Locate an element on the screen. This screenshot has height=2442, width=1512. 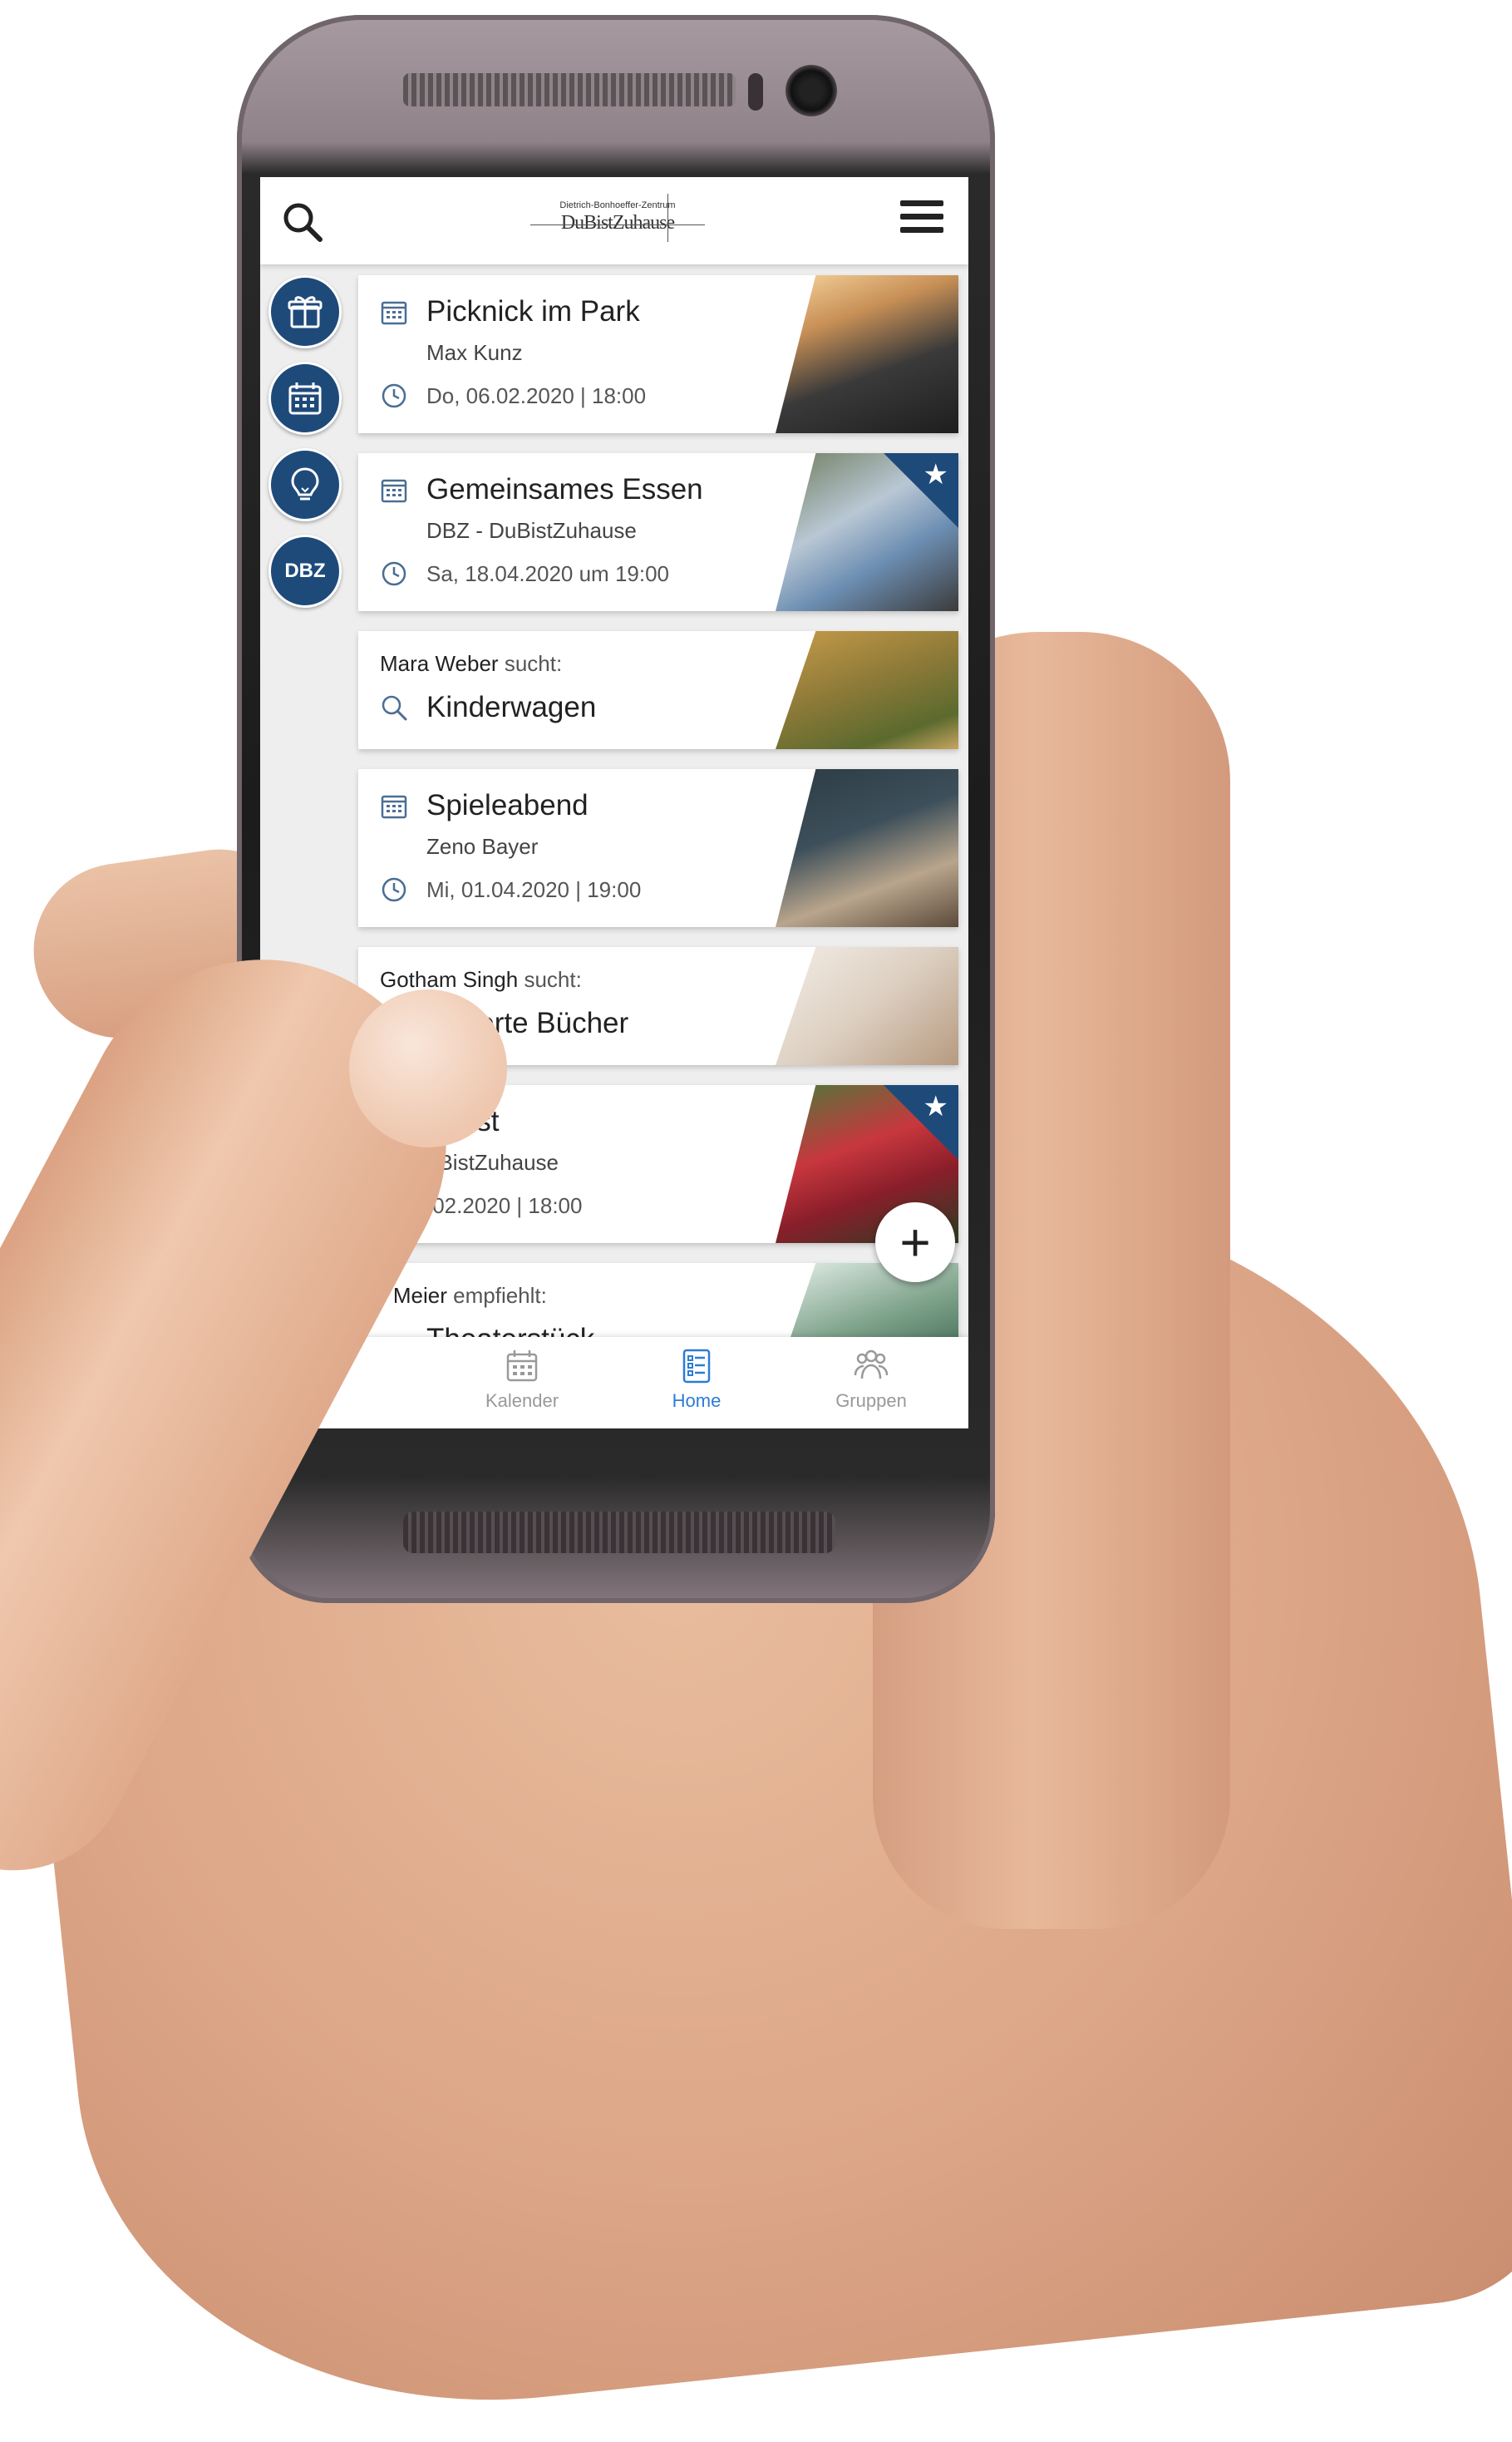
event-title-row: Spieleabend is located at coordinates (485, 805).